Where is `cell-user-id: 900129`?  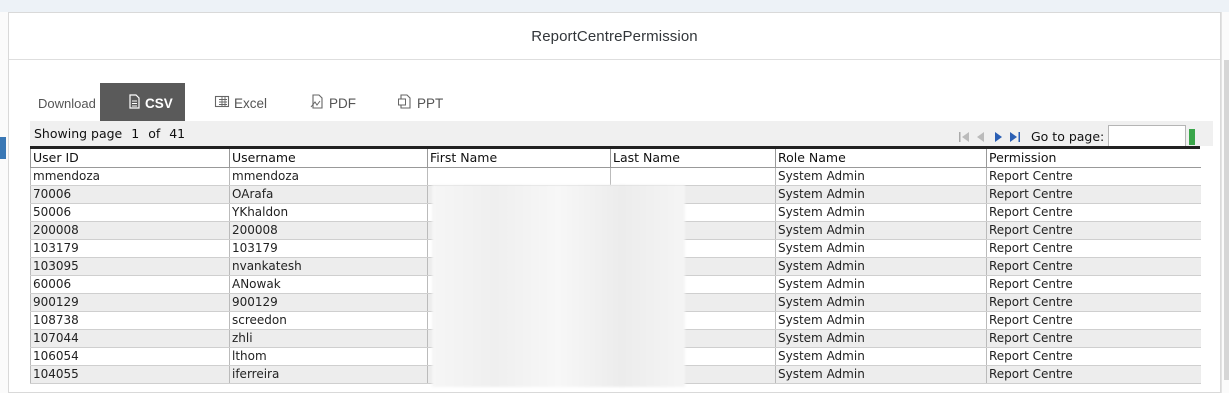
cell-user-id: 900129 is located at coordinates (130, 302).